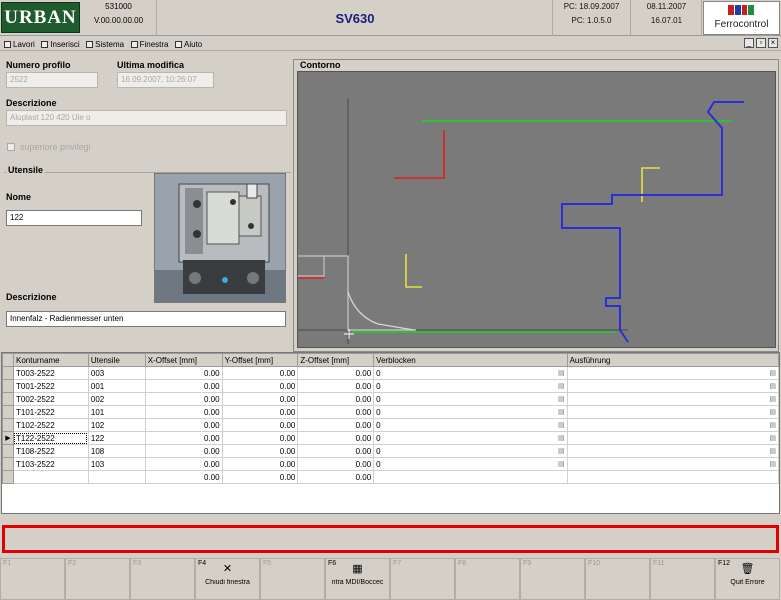  Describe the element at coordinates (260, 360) in the screenshot. I see `header-y-offset: Y-Offset [mm]` at that location.